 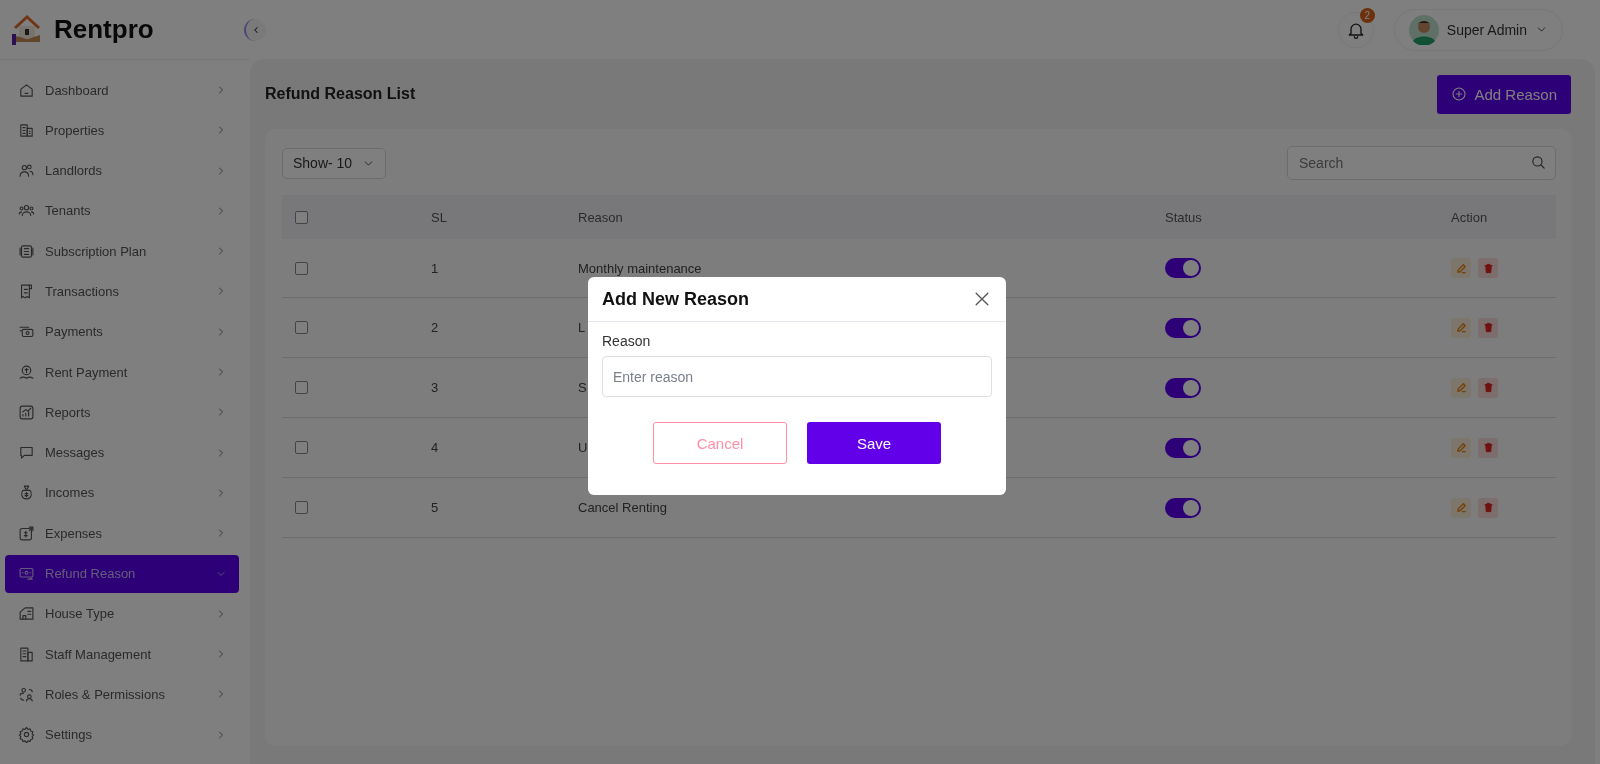 What do you see at coordinates (435, 447) in the screenshot?
I see `table-cell: 4` at bounding box center [435, 447].